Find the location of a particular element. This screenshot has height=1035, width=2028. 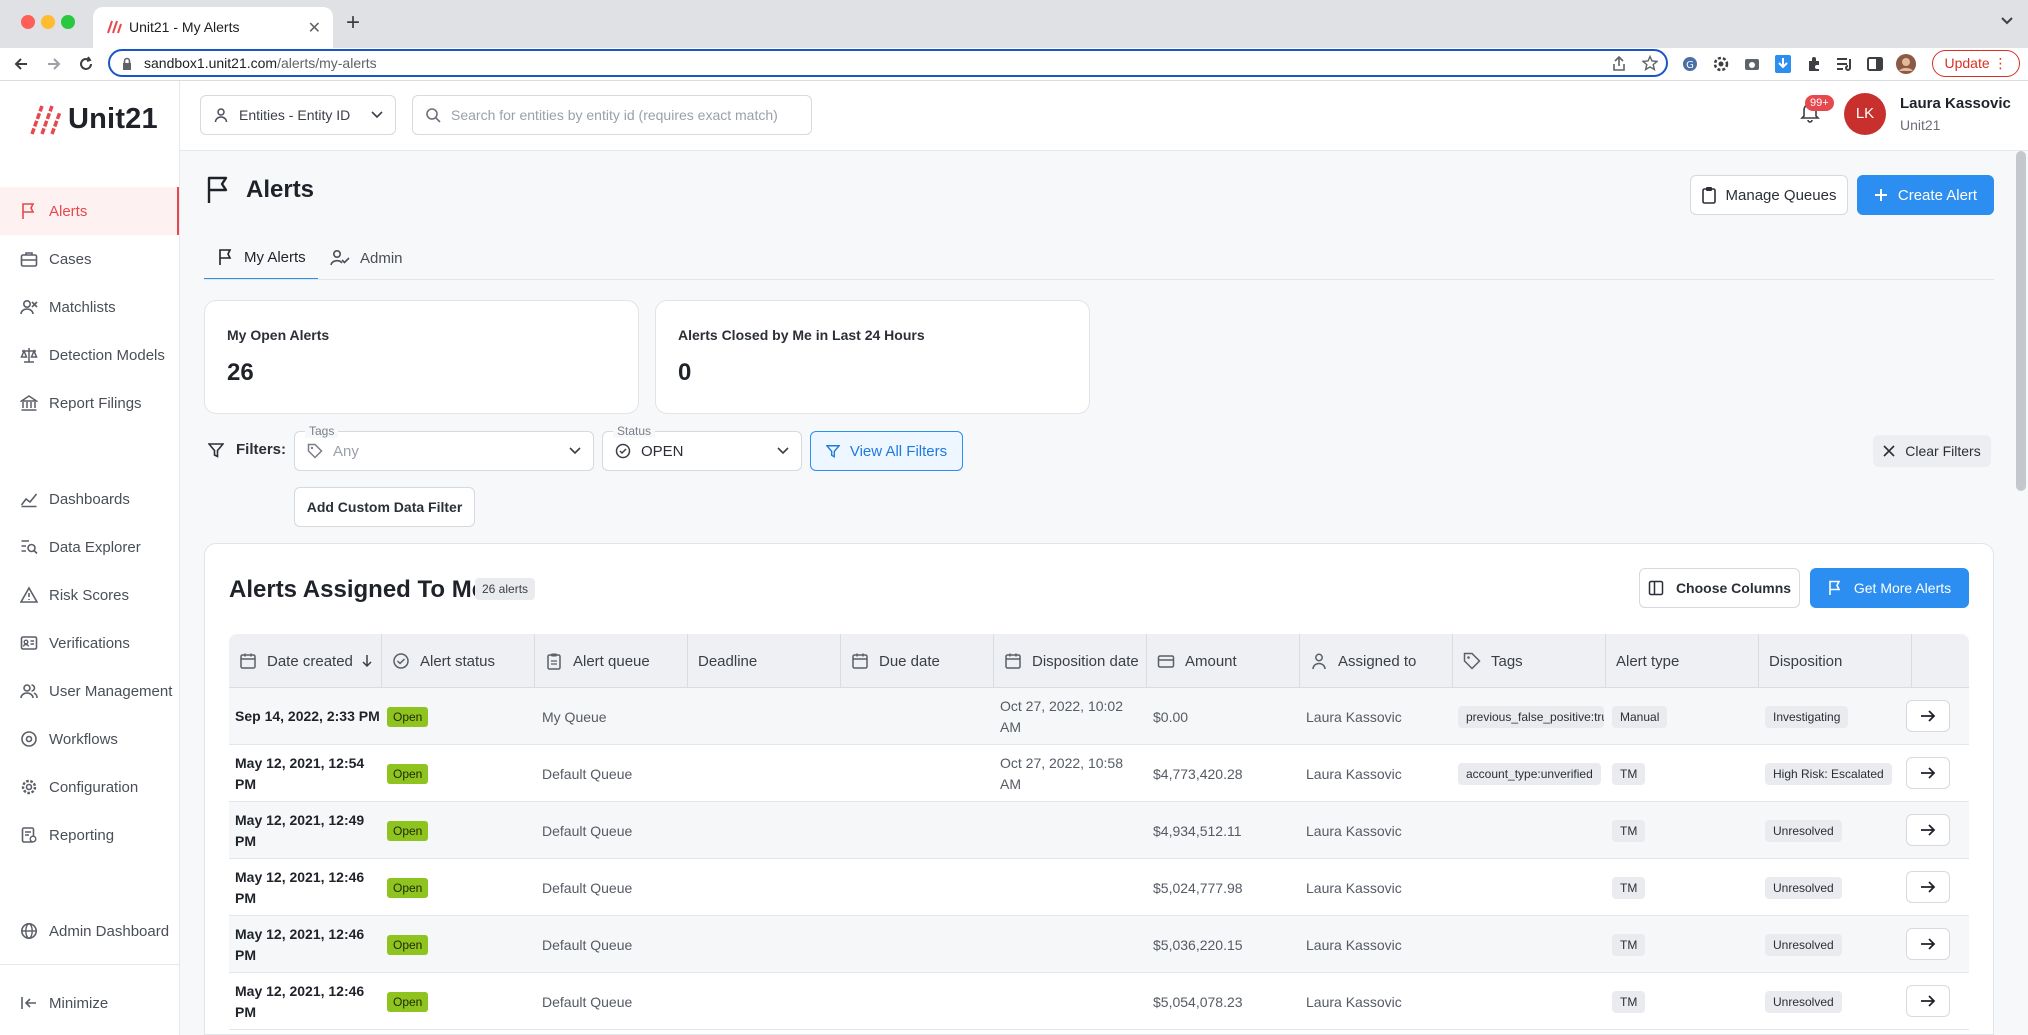

browser-tab: Unit21 - My Alerts ✕ is located at coordinates (213, 27).